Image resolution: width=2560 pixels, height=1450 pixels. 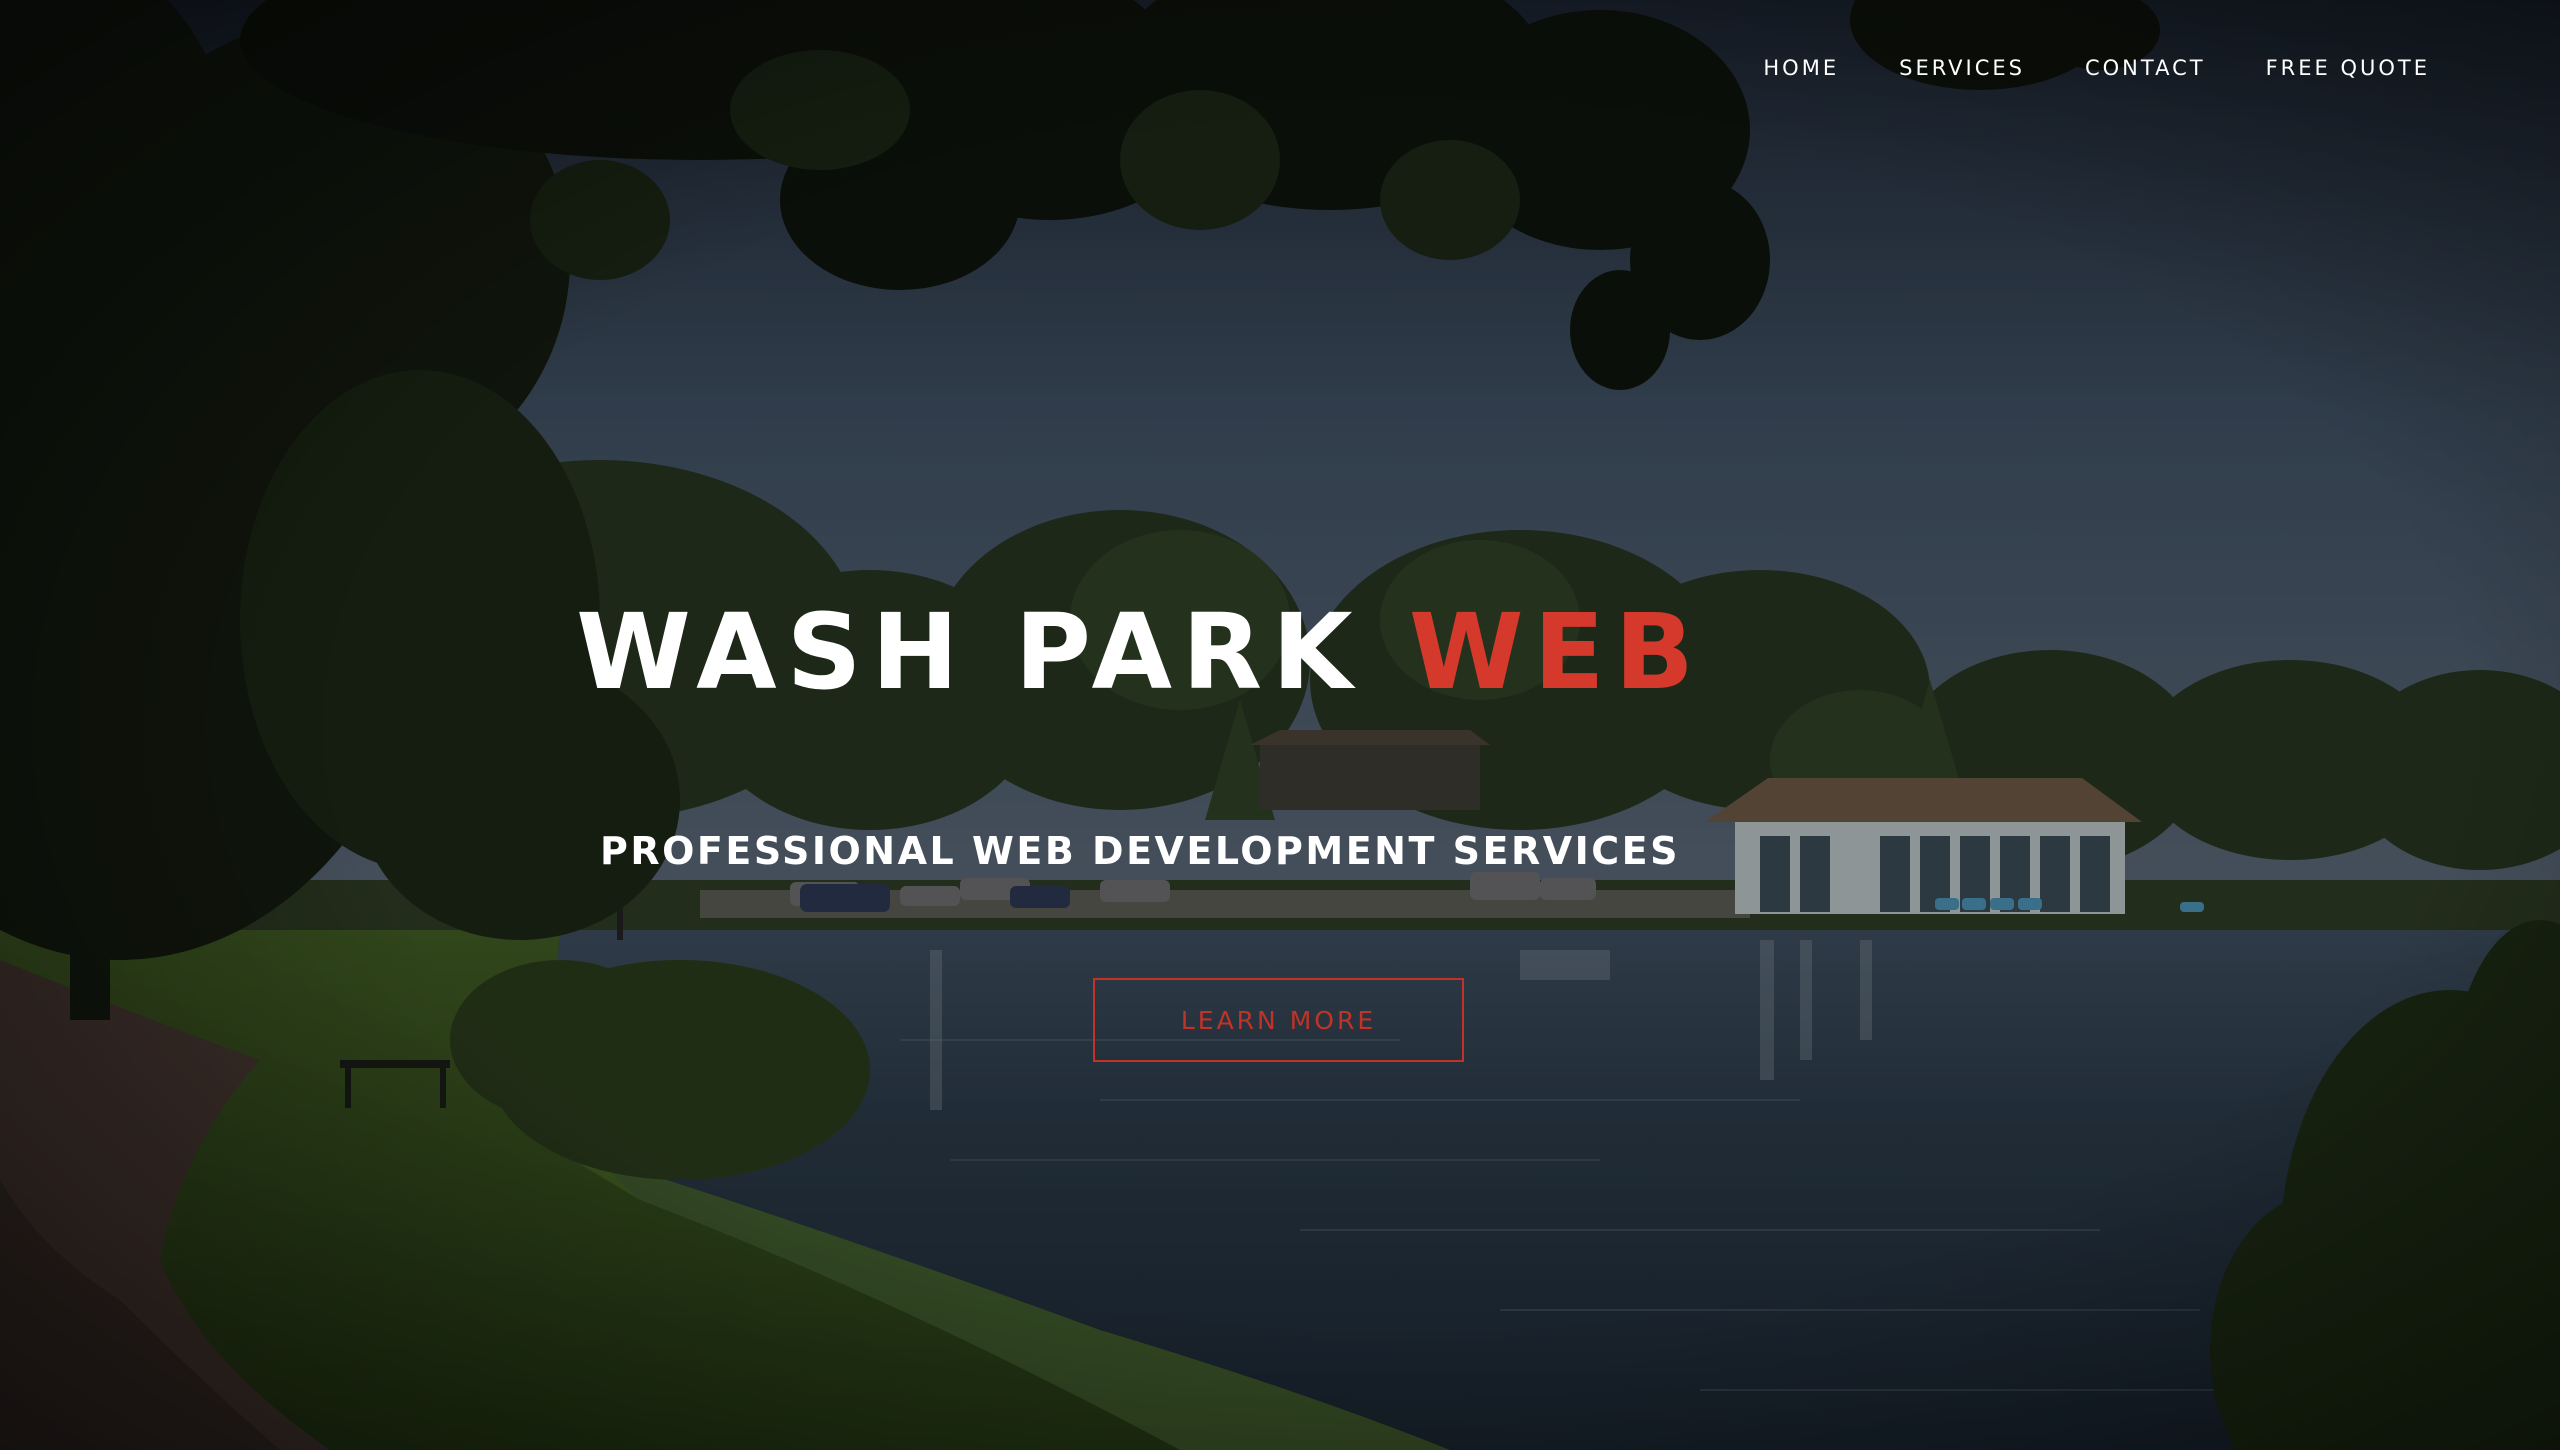 I want to click on nav-link-free-quote: FREE QUOTE, so click(x=2348, y=68).